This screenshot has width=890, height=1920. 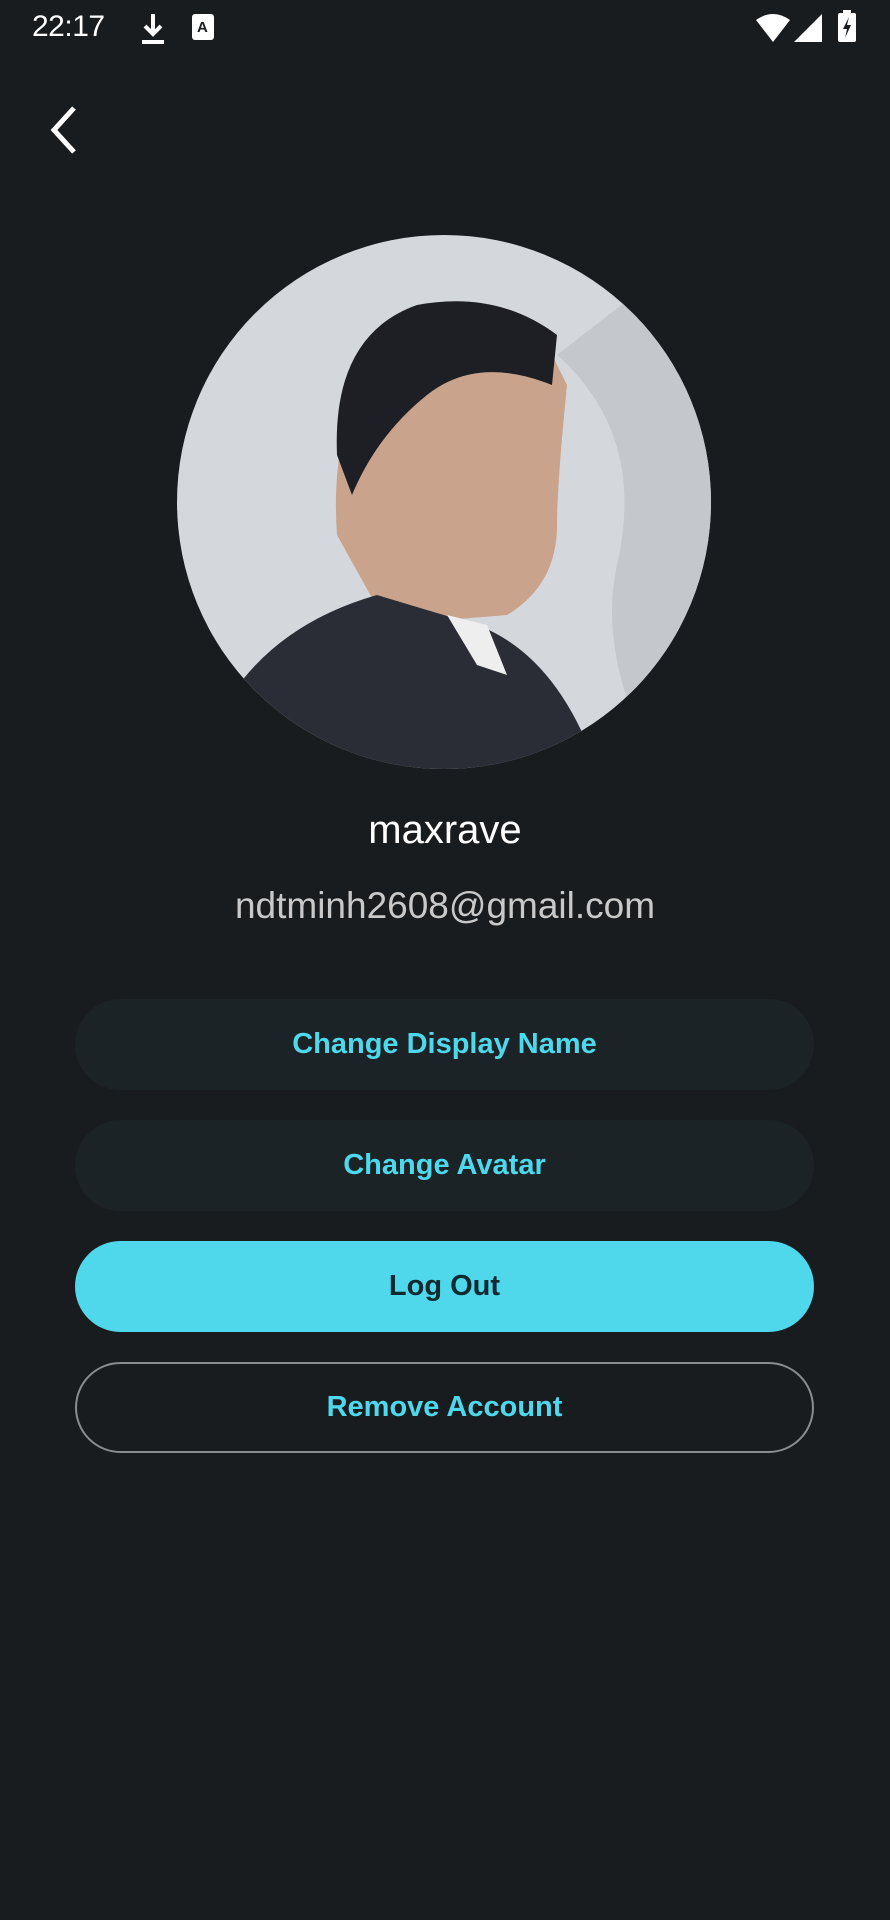 I want to click on download-icon, so click(x=153, y=29).